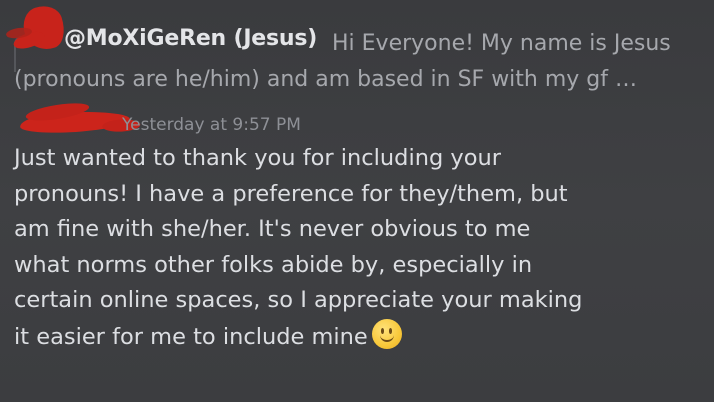 Image resolution: width=714 pixels, height=402 pixels. I want to click on slightly-smiling-face-icon, so click(386, 333).